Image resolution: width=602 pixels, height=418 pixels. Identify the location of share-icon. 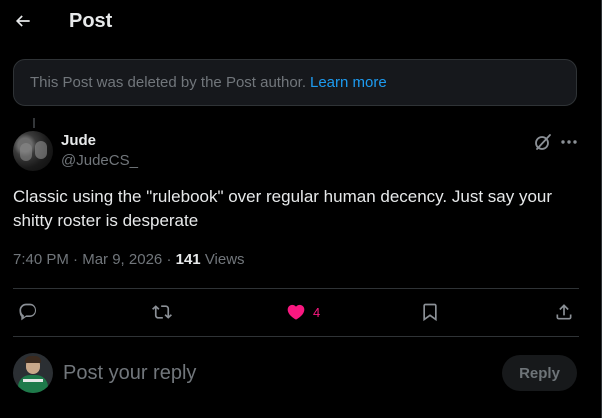
(564, 312).